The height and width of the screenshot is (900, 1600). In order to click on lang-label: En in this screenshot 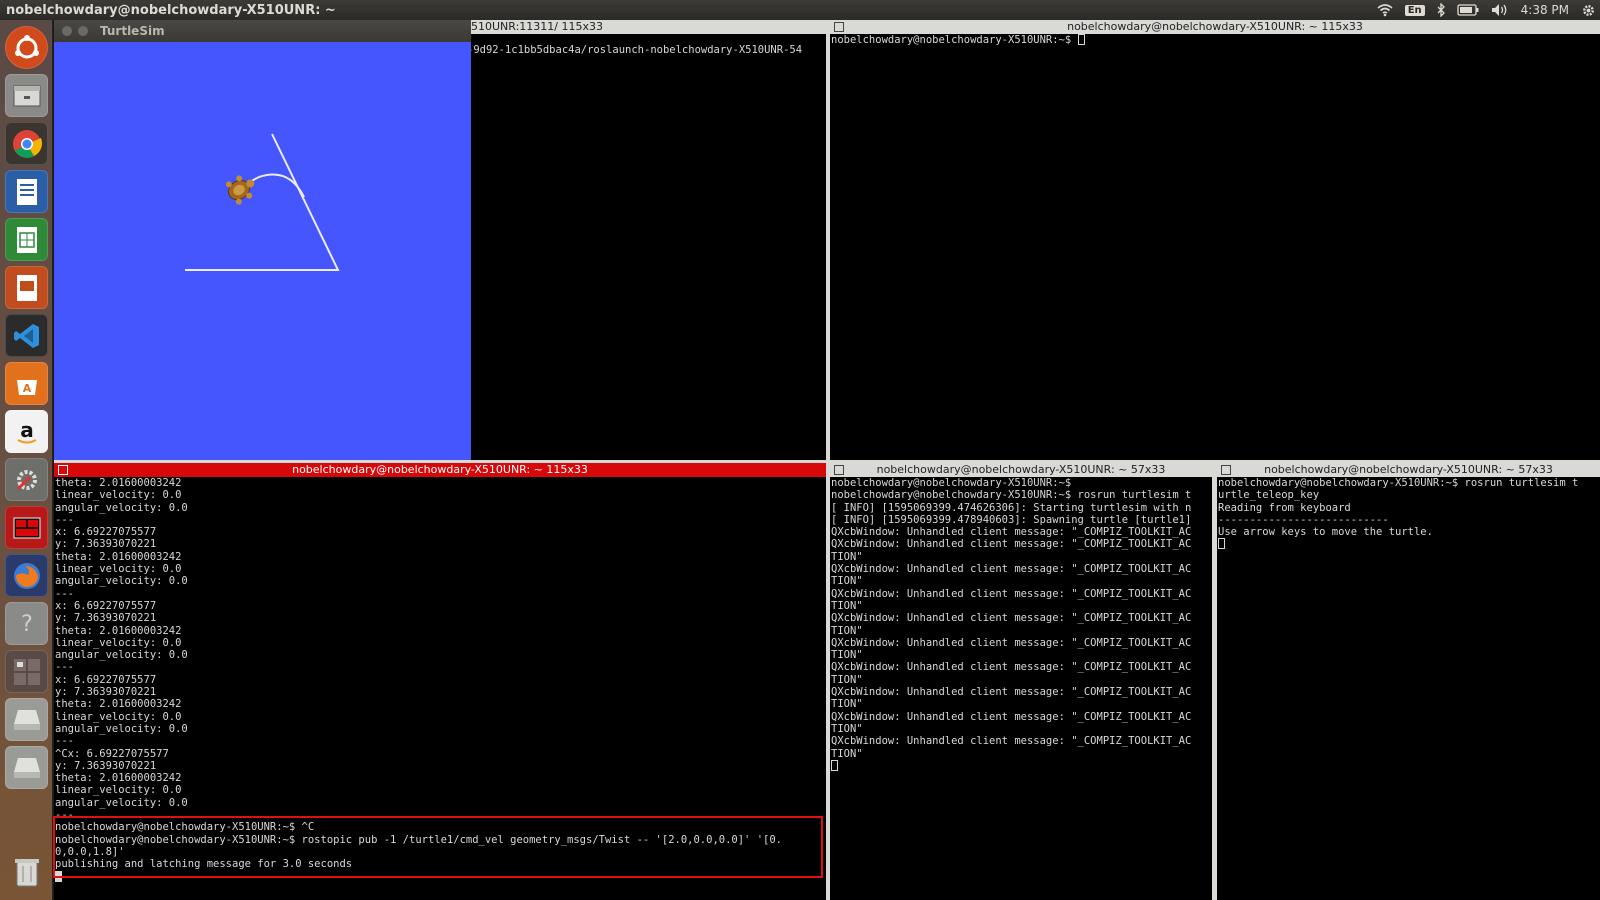, I will do `click(1414, 10)`.